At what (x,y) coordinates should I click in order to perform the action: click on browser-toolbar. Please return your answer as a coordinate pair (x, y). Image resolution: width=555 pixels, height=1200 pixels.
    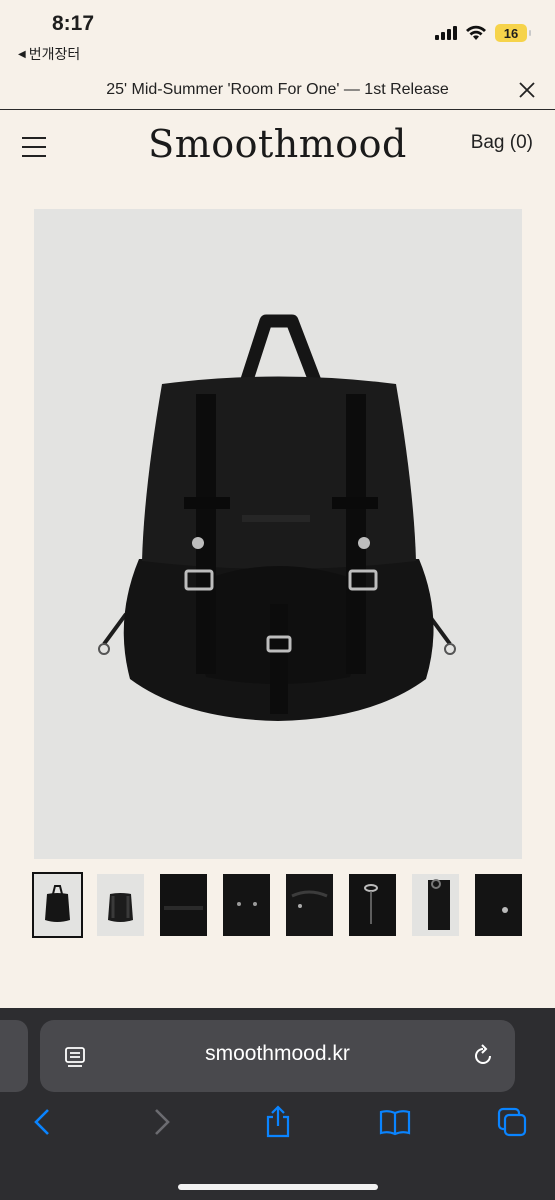
    Looking at the image, I should click on (277, 1132).